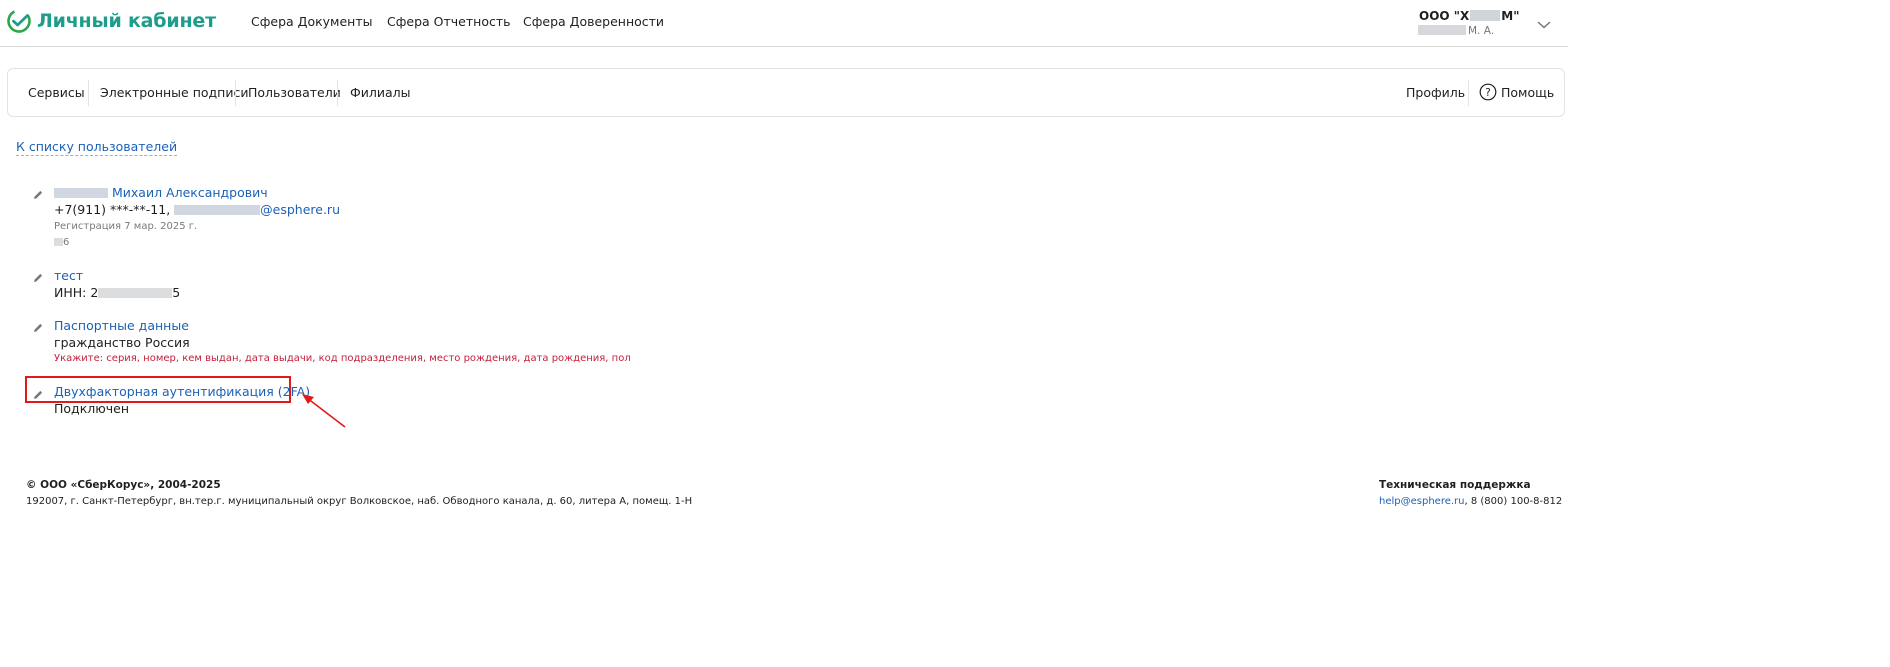  What do you see at coordinates (56, 92) in the screenshot?
I see `subnav-services: Сервисы` at bounding box center [56, 92].